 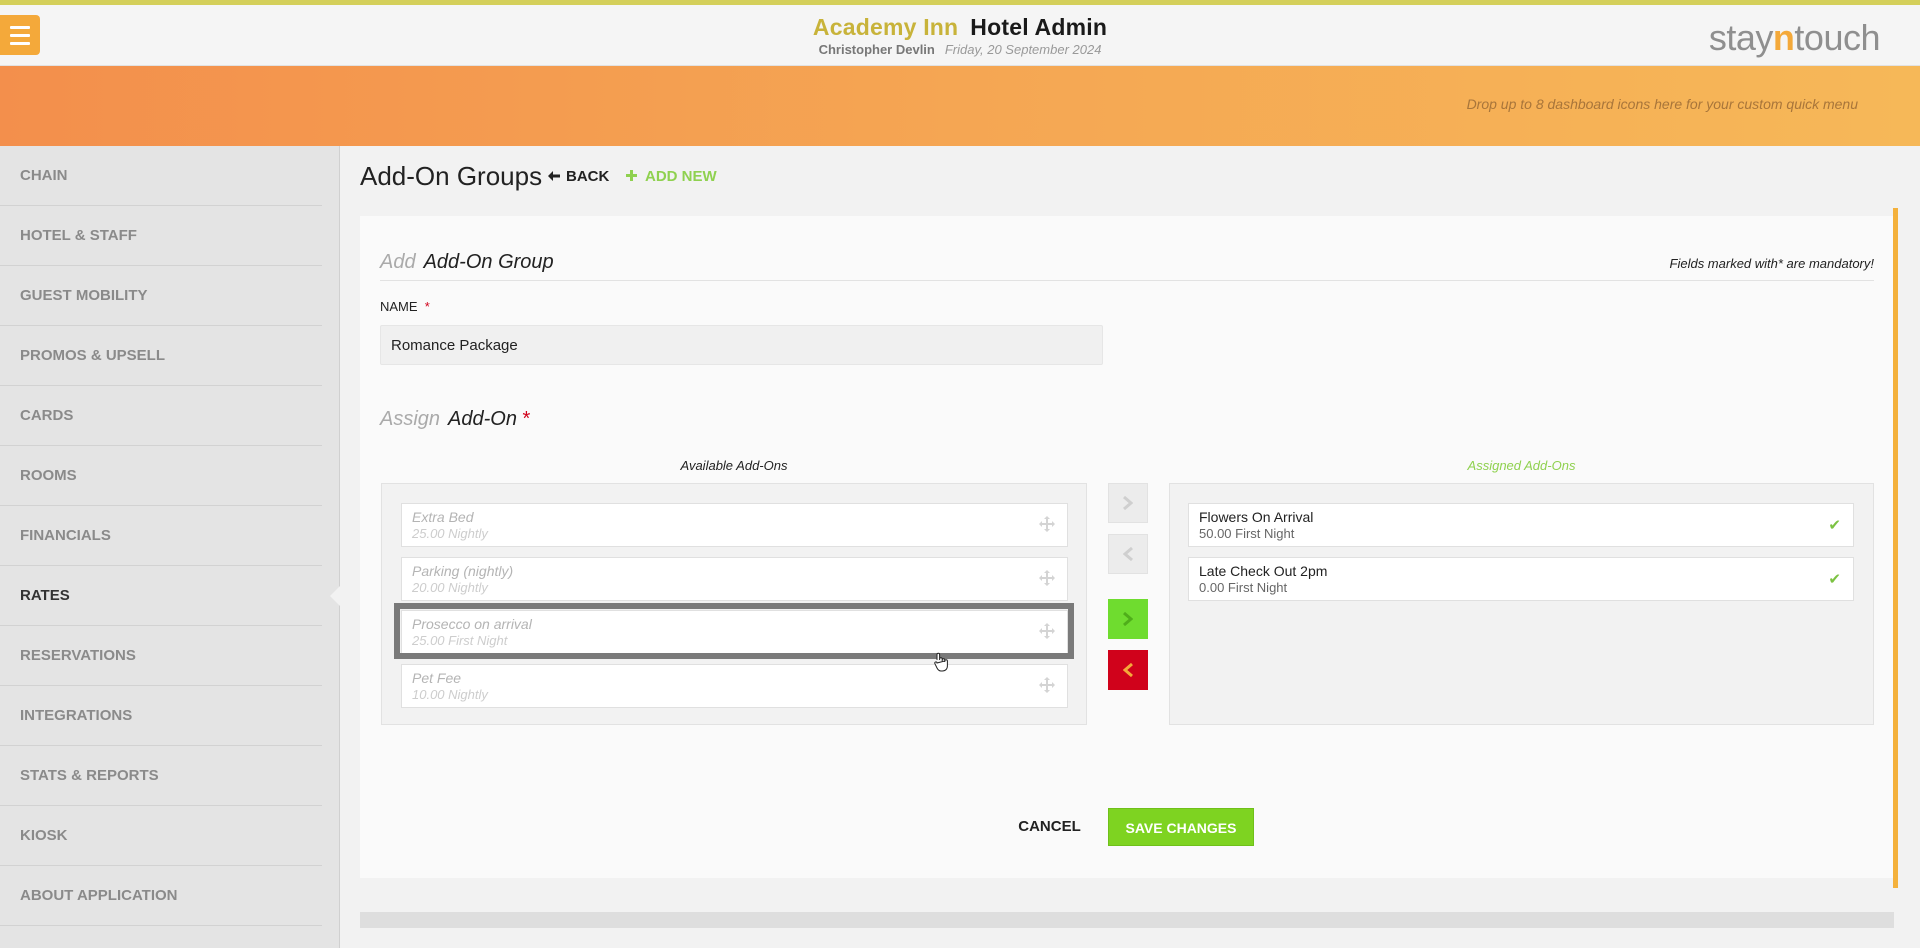 What do you see at coordinates (671, 176) in the screenshot?
I see `add-new-button: ADD NEW` at bounding box center [671, 176].